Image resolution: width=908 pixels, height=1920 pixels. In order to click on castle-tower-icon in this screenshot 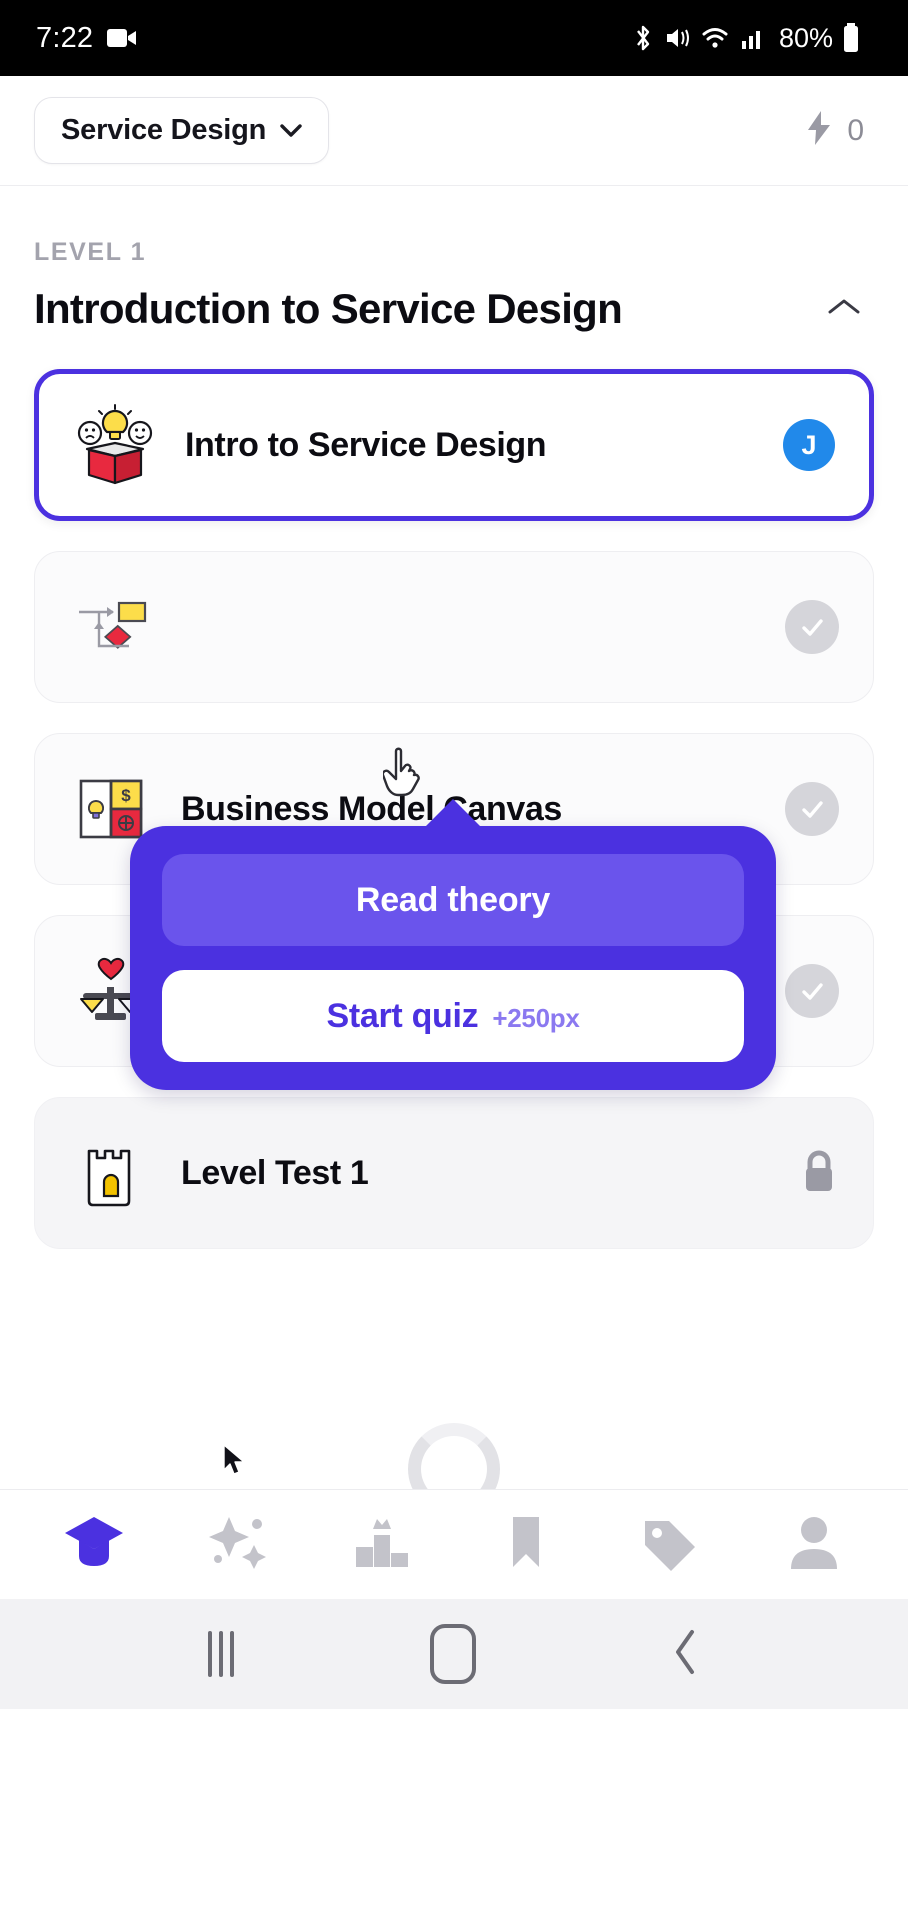, I will do `click(111, 1173)`.